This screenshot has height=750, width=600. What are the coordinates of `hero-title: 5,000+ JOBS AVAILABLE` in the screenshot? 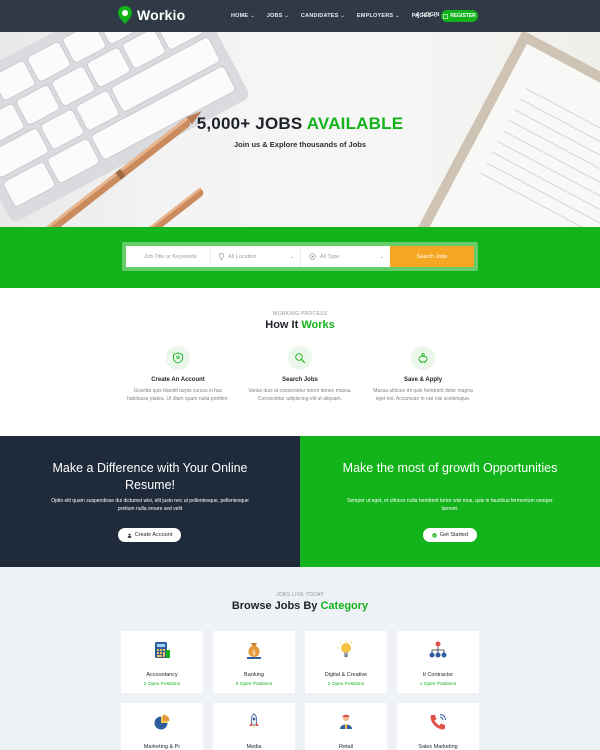 It's located at (300, 124).